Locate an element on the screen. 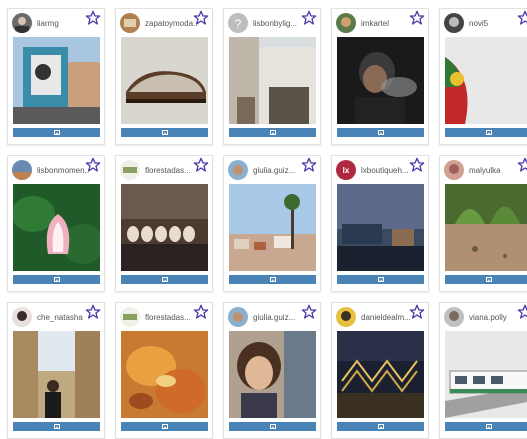  post-card: viana.polly is located at coordinates (483, 370).